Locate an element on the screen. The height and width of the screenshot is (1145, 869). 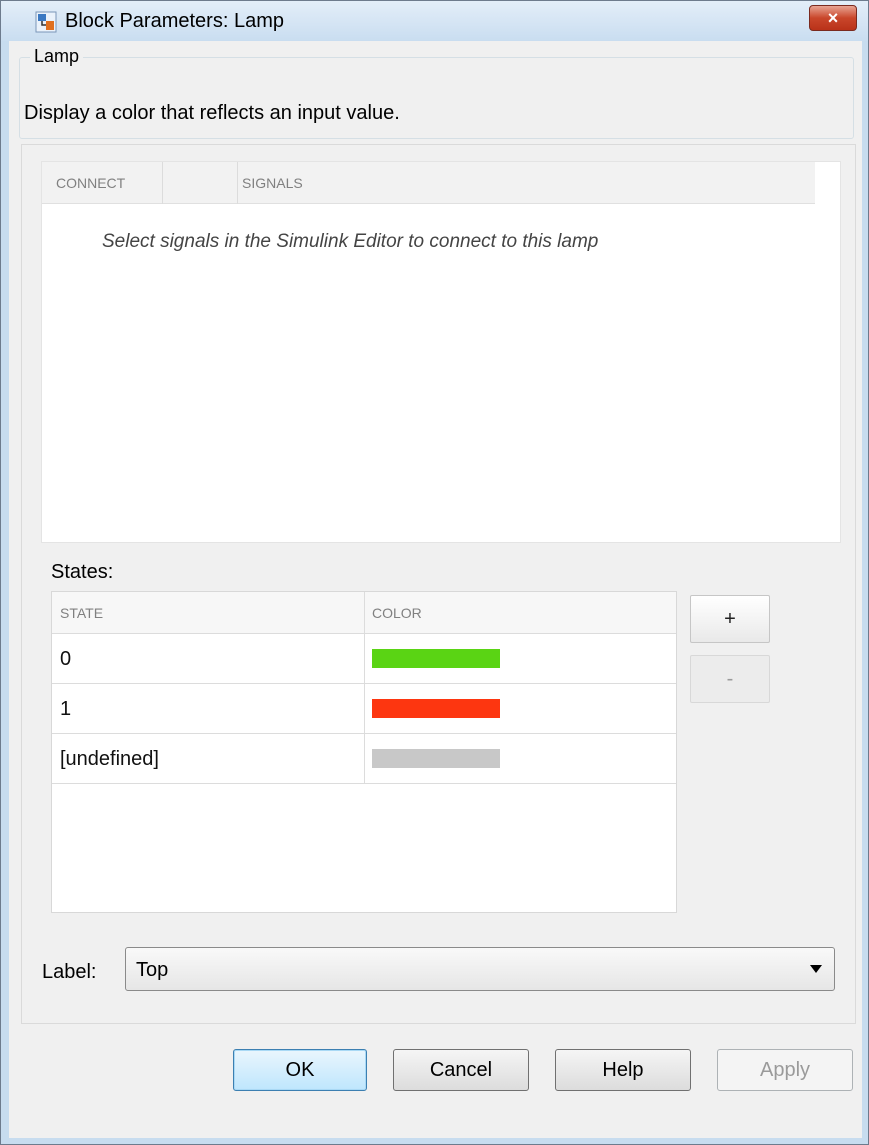
title-bar: Block Parameters: Lamp × is located at coordinates (434, 21).